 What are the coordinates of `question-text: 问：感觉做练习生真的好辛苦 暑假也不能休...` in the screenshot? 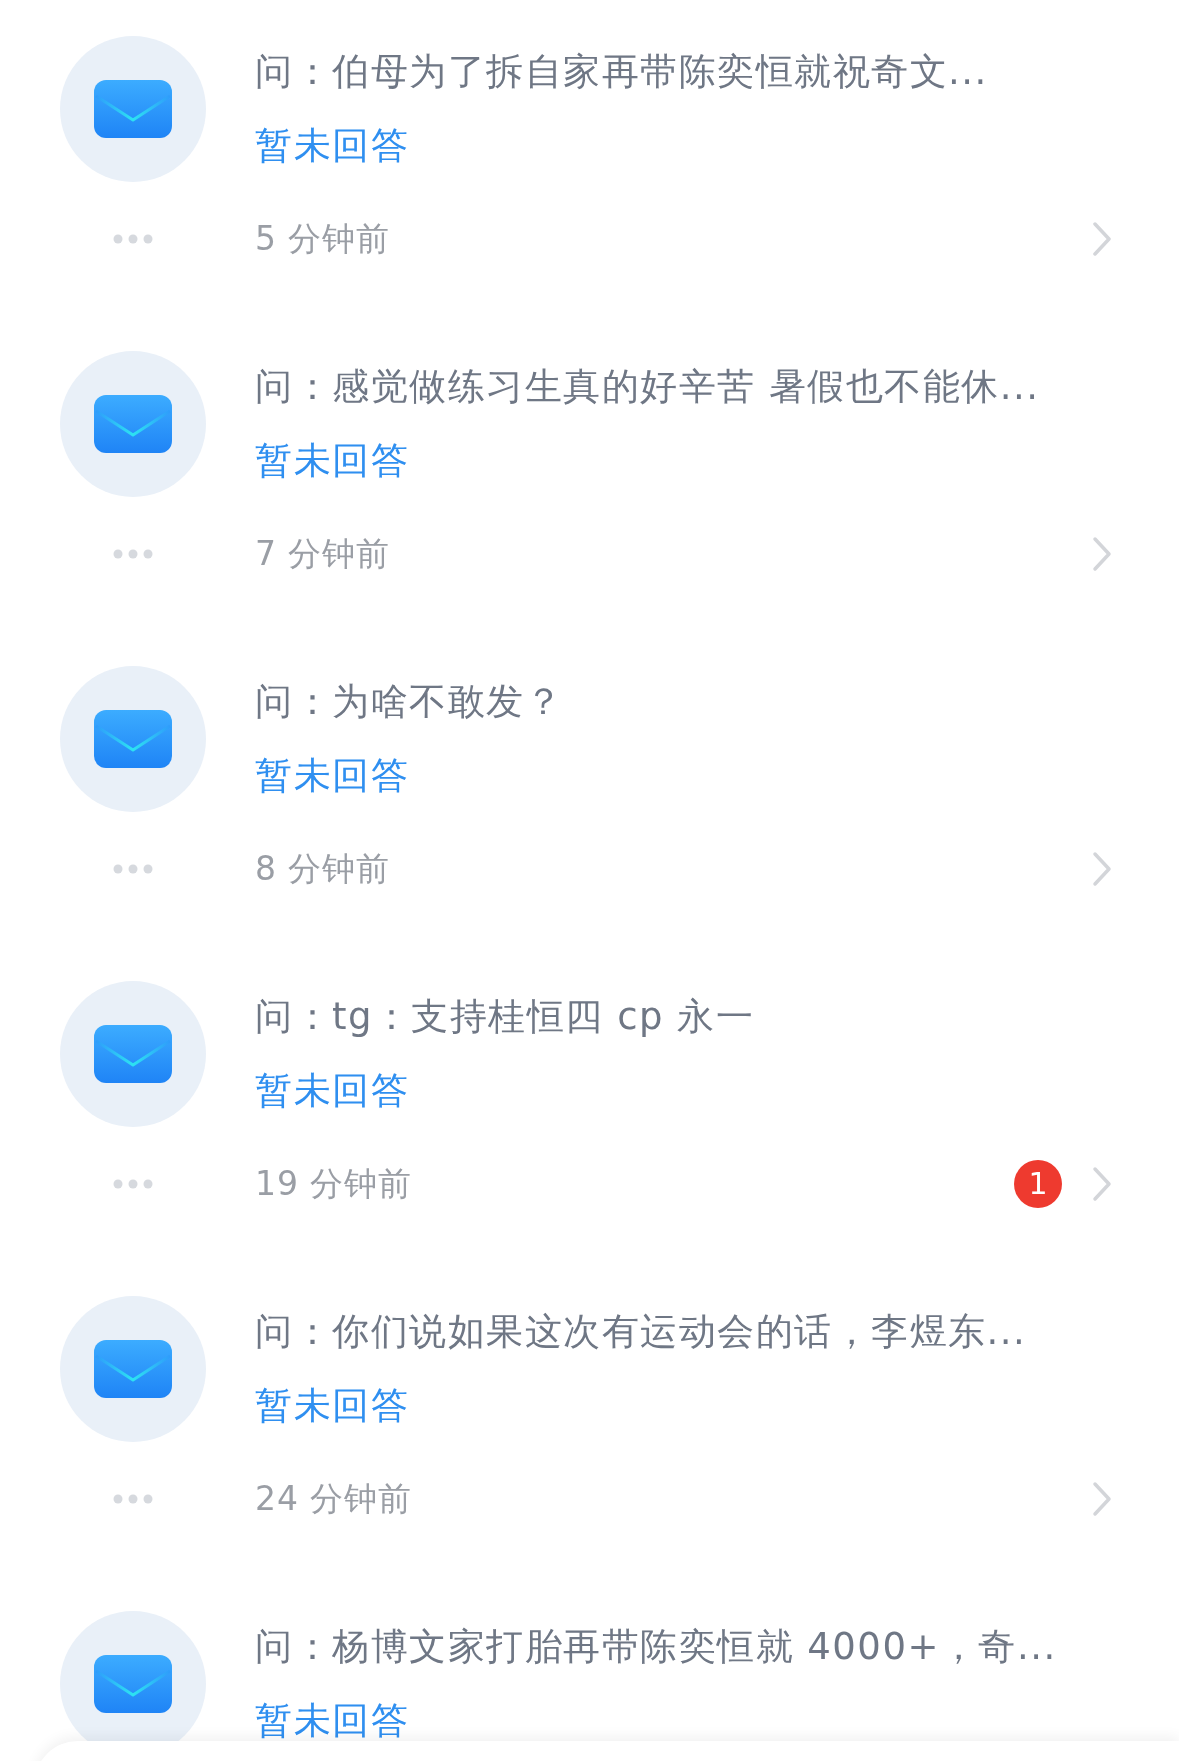 It's located at (648, 387).